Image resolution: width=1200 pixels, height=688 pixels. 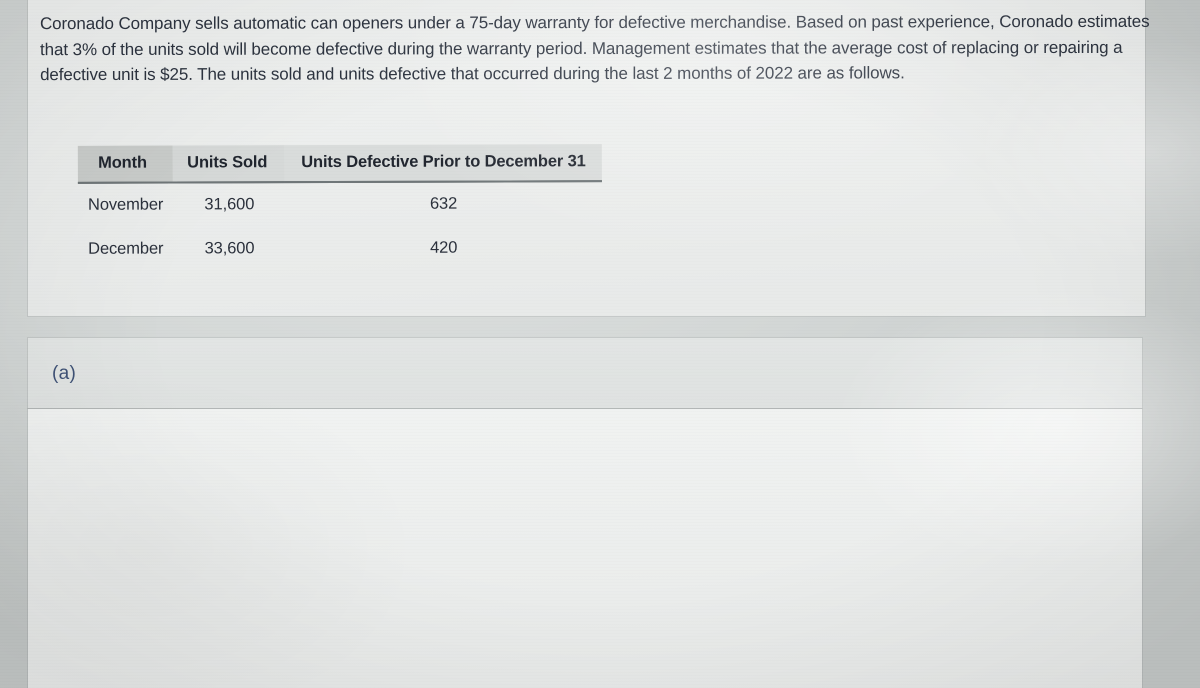 I want to click on part-label-a: (a), so click(x=64, y=373).